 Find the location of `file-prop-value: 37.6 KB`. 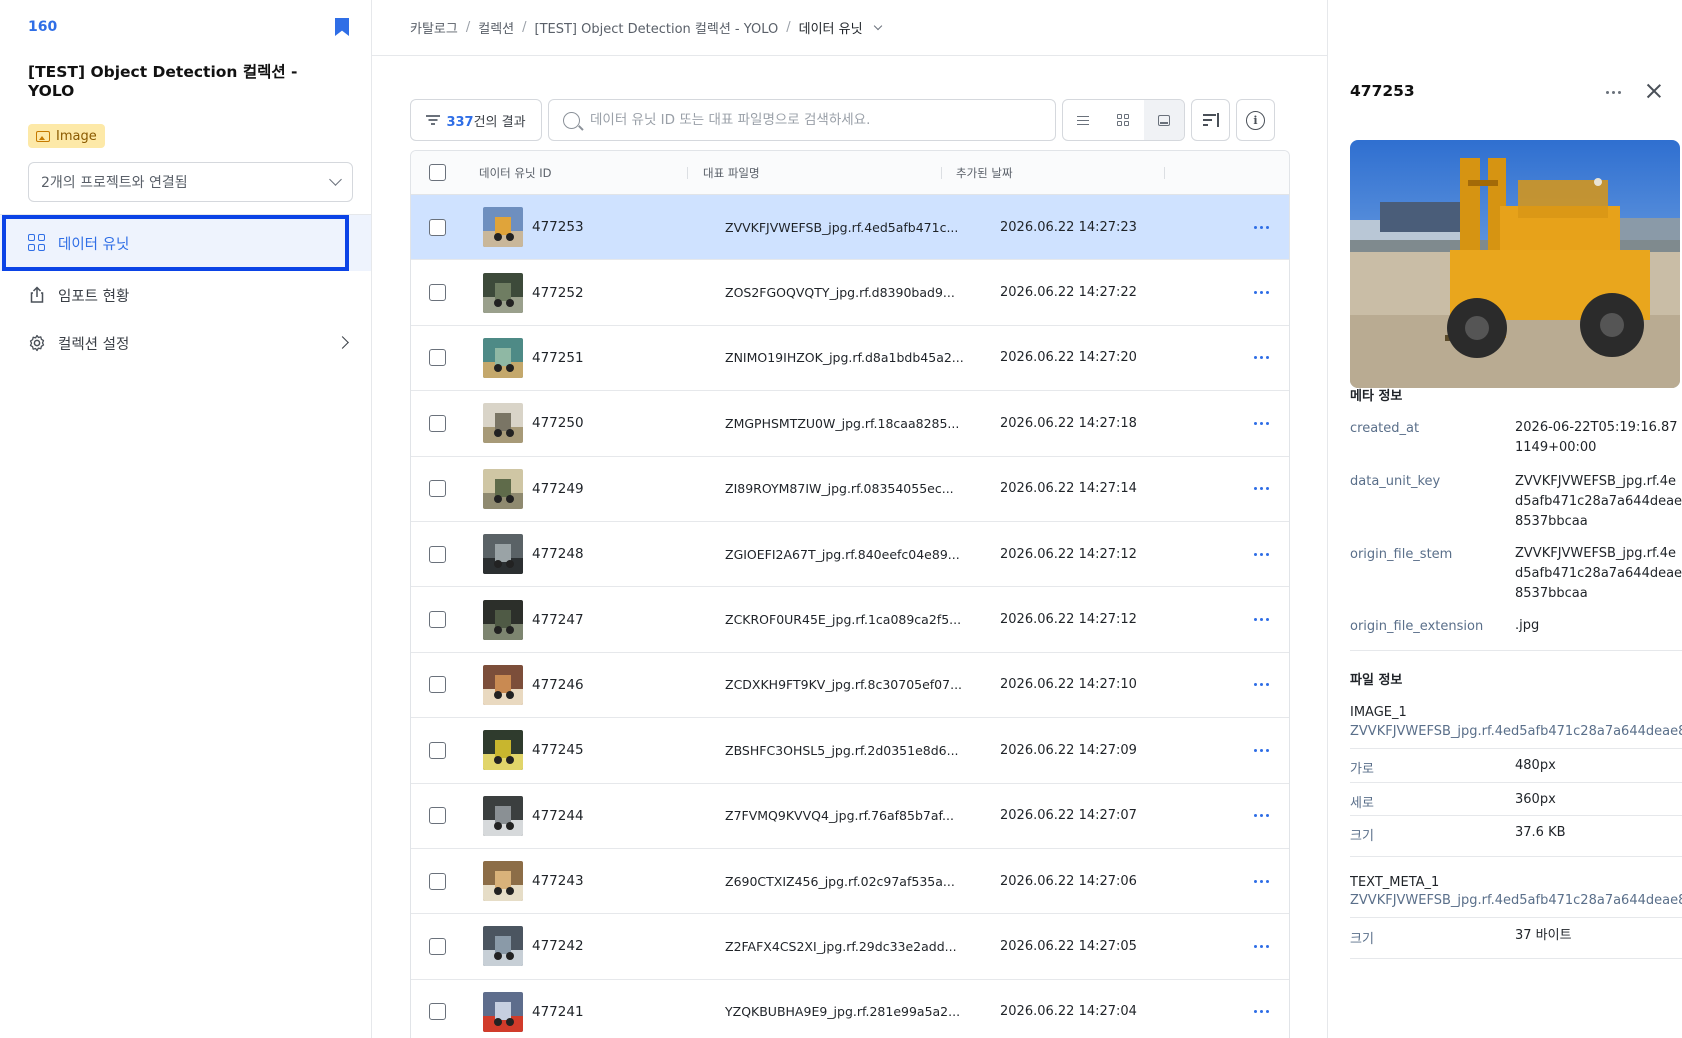

file-prop-value: 37.6 KB is located at coordinates (1540, 832).